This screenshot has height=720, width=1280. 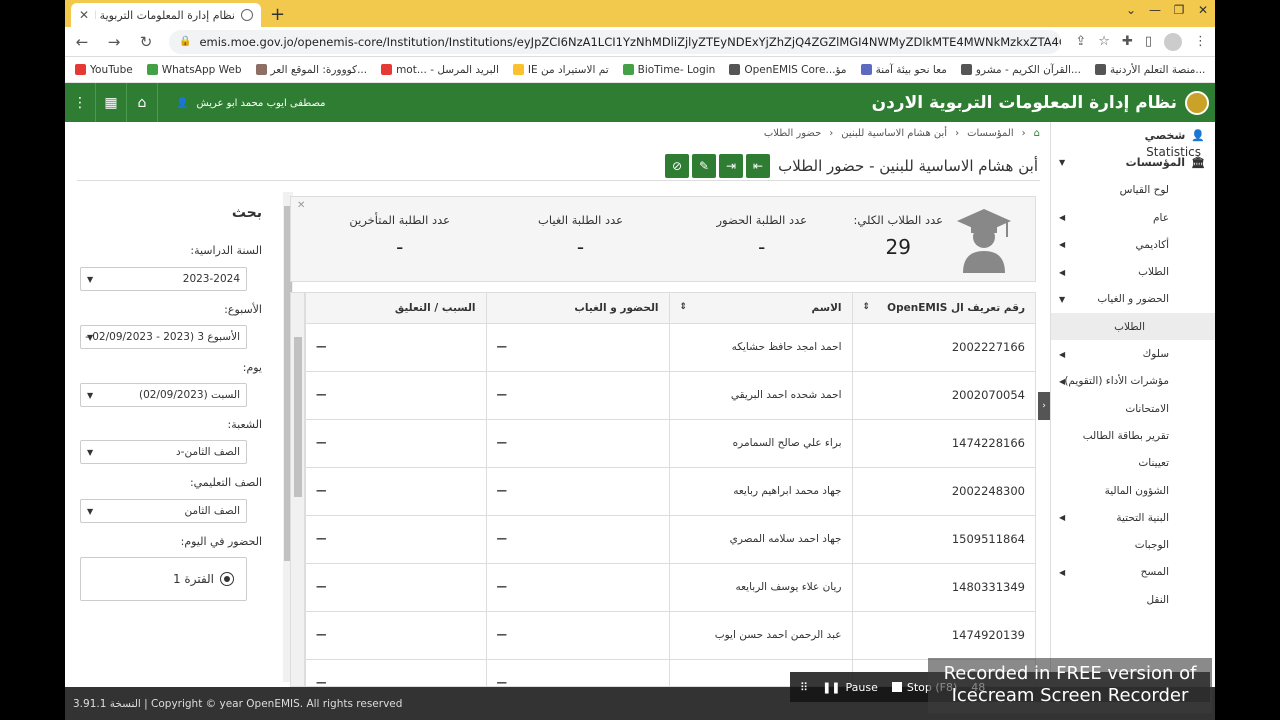 What do you see at coordinates (1148, 41) in the screenshot?
I see `side-panel-icon: ▯` at bounding box center [1148, 41].